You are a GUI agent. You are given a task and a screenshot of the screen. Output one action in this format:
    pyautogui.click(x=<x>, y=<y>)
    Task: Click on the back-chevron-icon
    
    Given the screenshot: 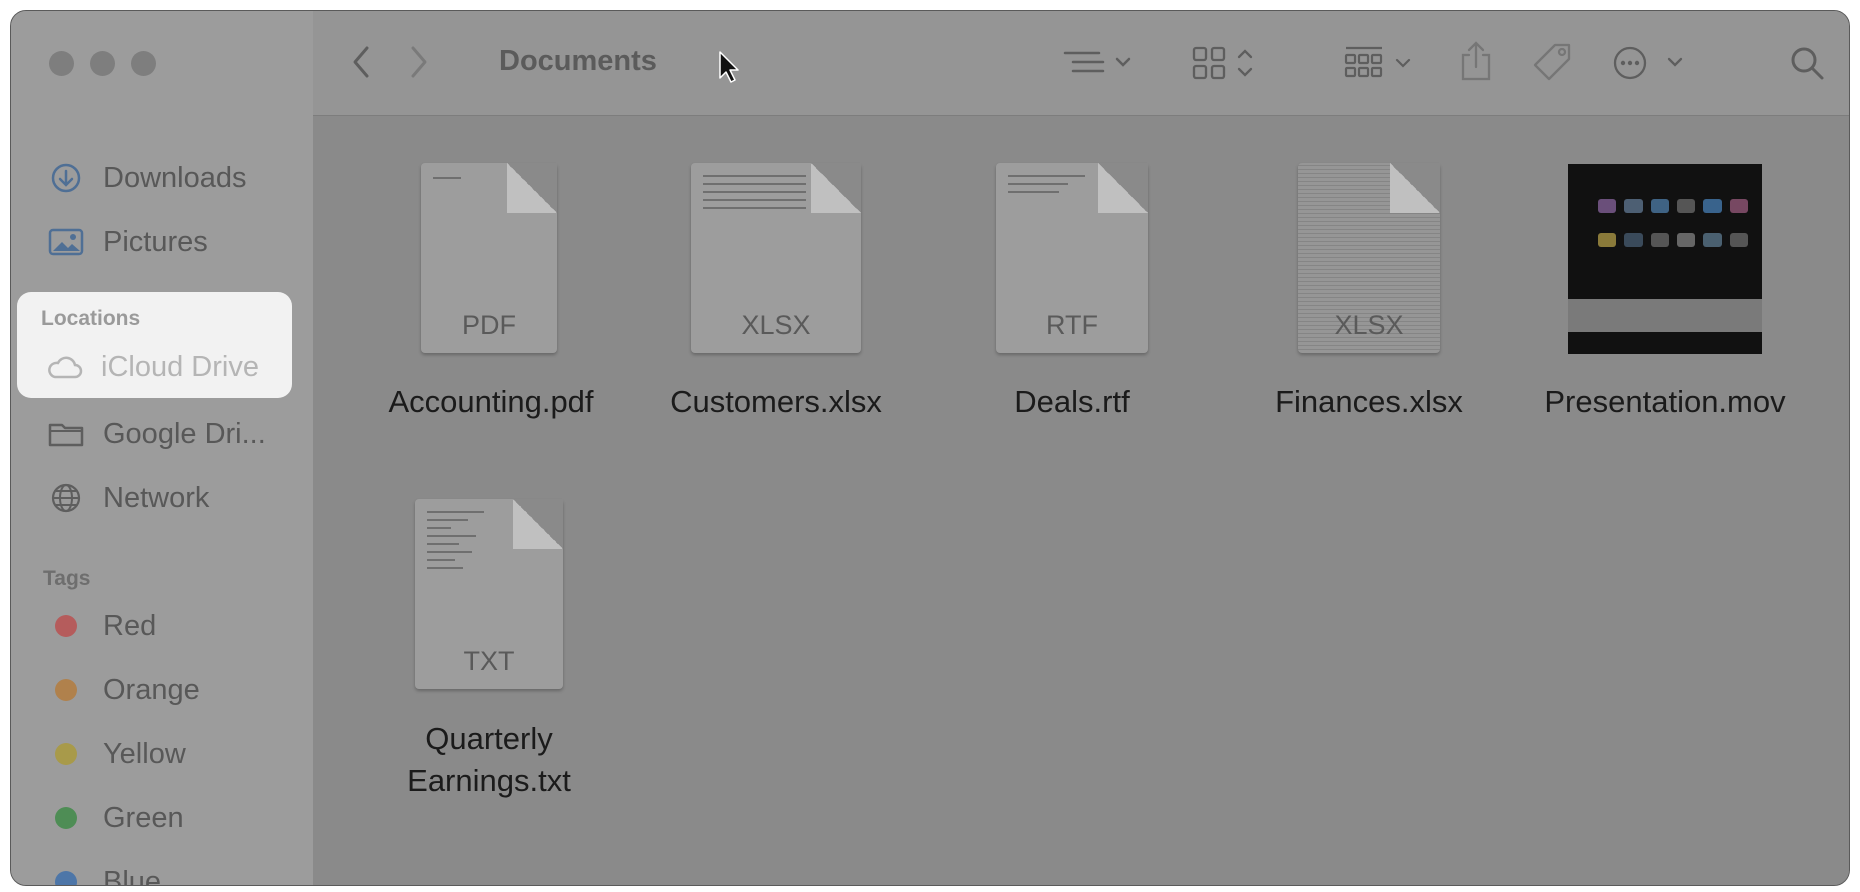 What is the action you would take?
    pyautogui.click(x=361, y=64)
    